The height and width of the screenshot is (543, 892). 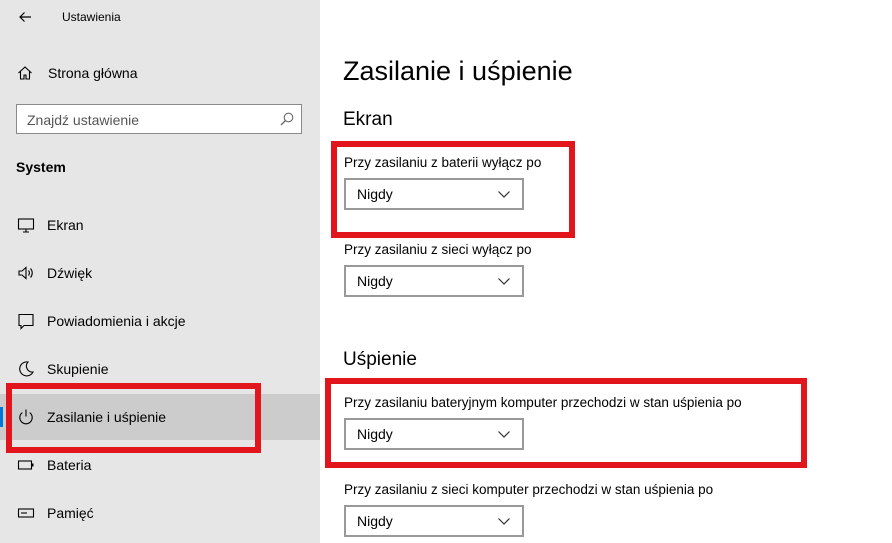 What do you see at coordinates (287, 119) in the screenshot?
I see `search-icon` at bounding box center [287, 119].